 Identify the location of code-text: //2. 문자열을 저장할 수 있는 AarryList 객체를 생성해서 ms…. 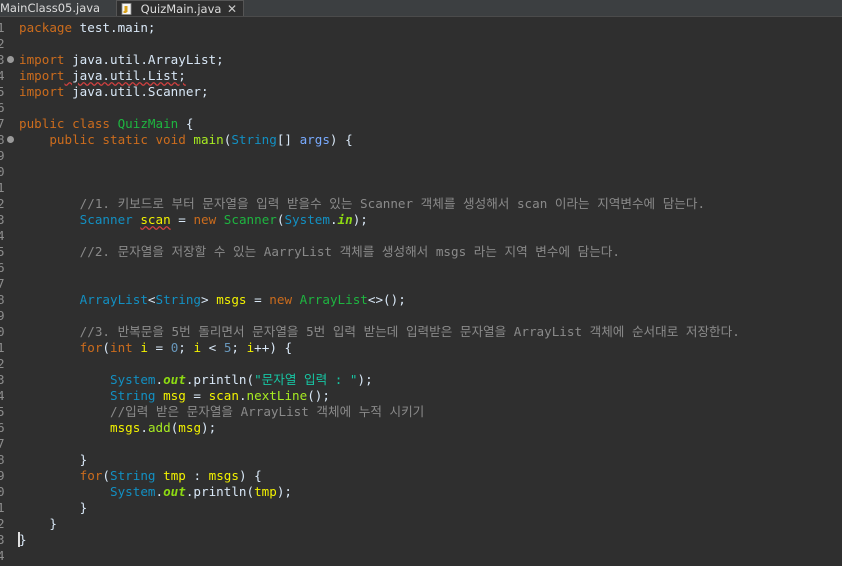
(319, 252).